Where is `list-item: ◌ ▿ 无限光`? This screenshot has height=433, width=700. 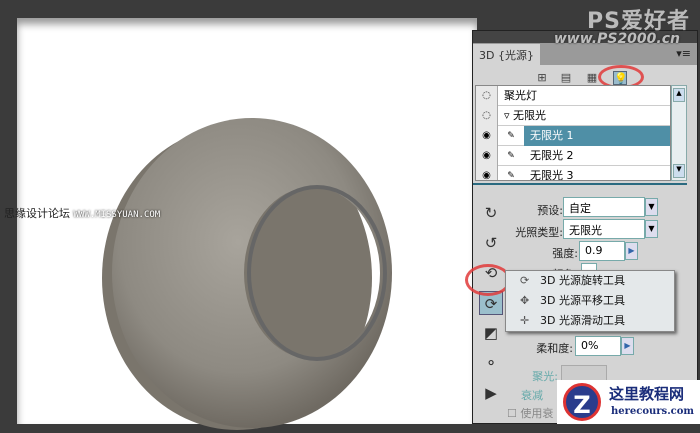
list-item: ◌ ▿ 无限光 is located at coordinates (573, 115).